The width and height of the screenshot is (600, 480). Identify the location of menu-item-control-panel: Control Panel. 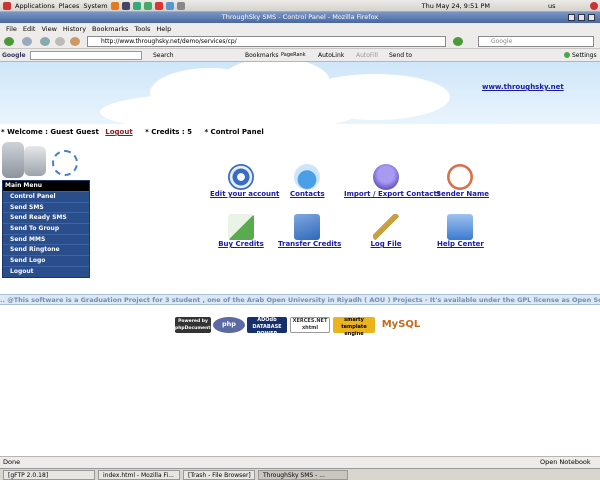
(46, 196).